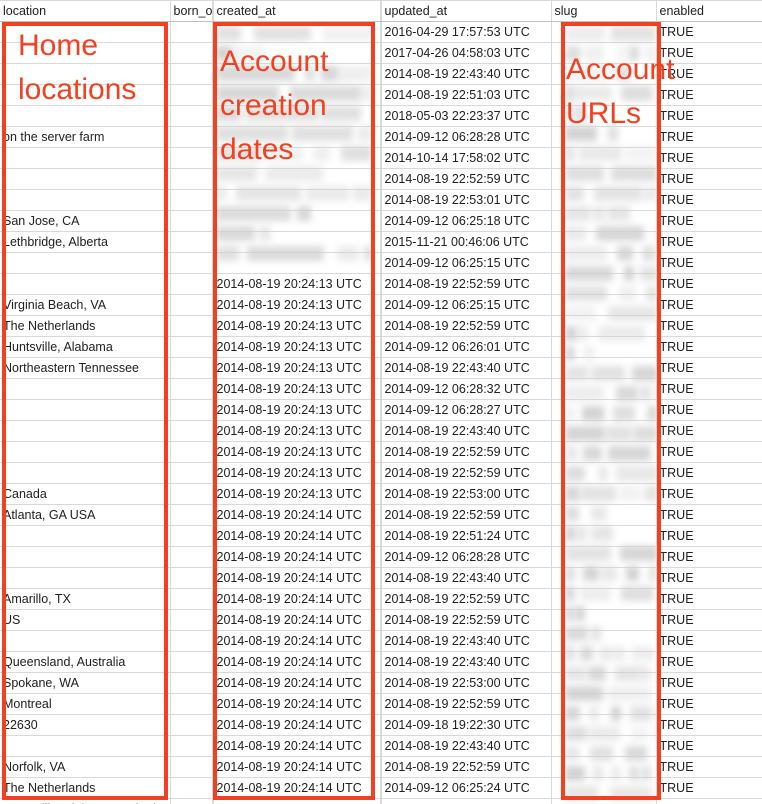 This screenshot has width=762, height=804. What do you see at coordinates (85, 704) in the screenshot?
I see `cell-location: Montreal` at bounding box center [85, 704].